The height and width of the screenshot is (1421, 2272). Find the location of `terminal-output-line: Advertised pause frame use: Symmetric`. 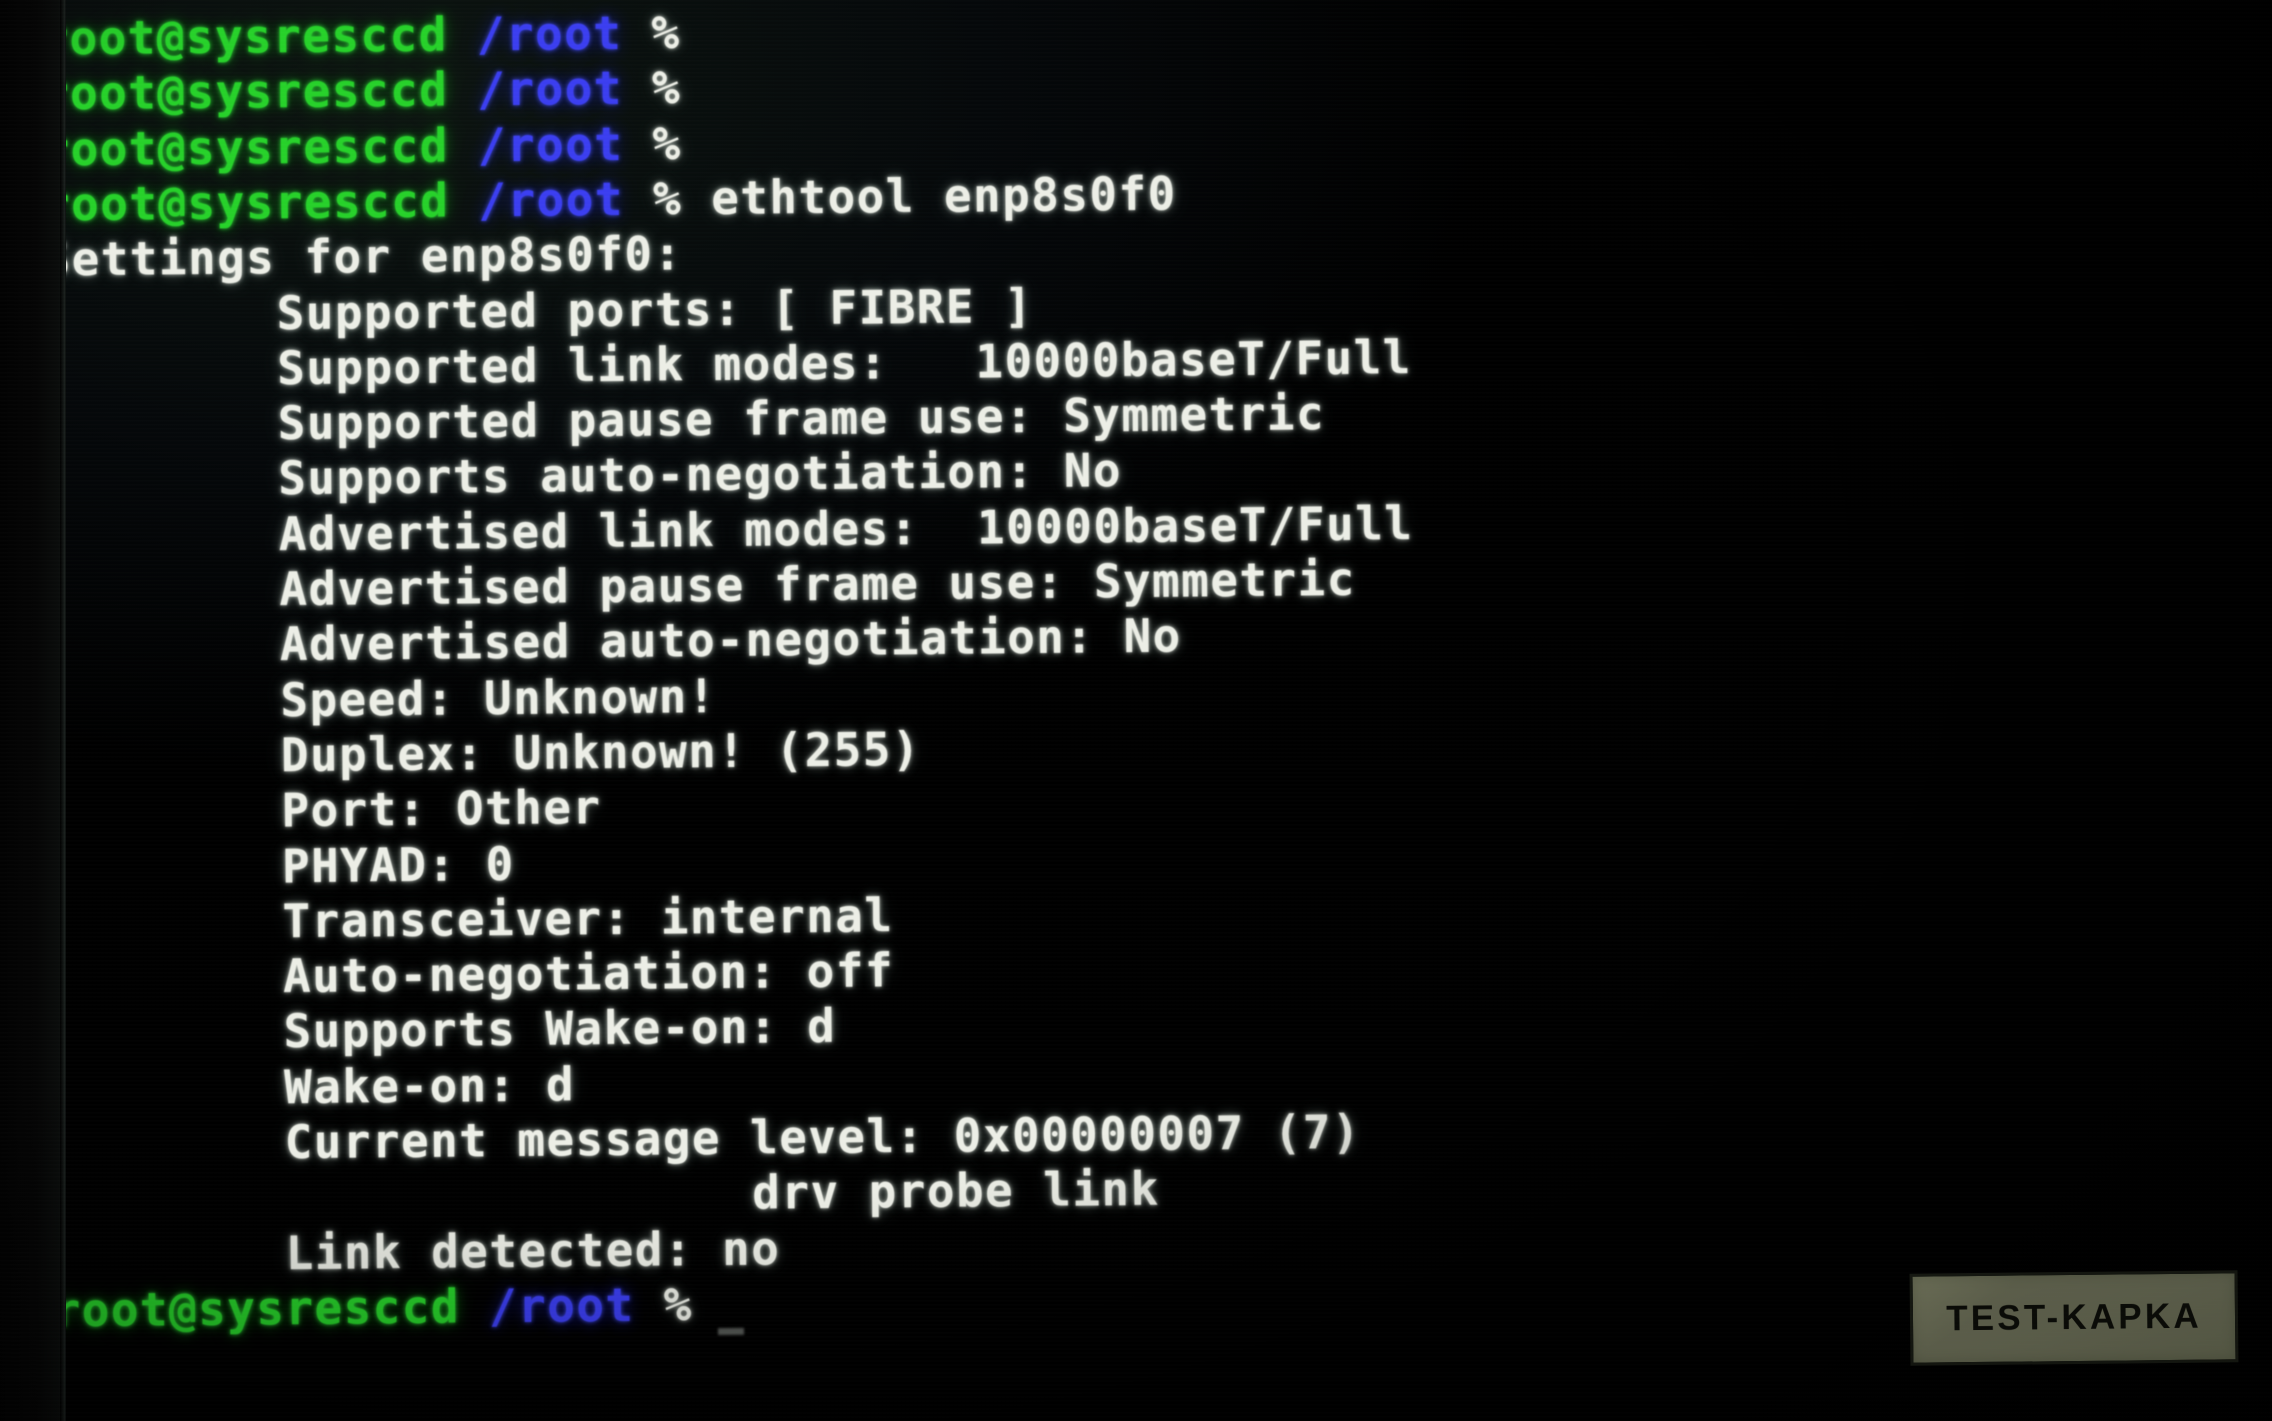

terminal-output-line: Advertised pause frame use: Symmetric is located at coordinates (817, 584).